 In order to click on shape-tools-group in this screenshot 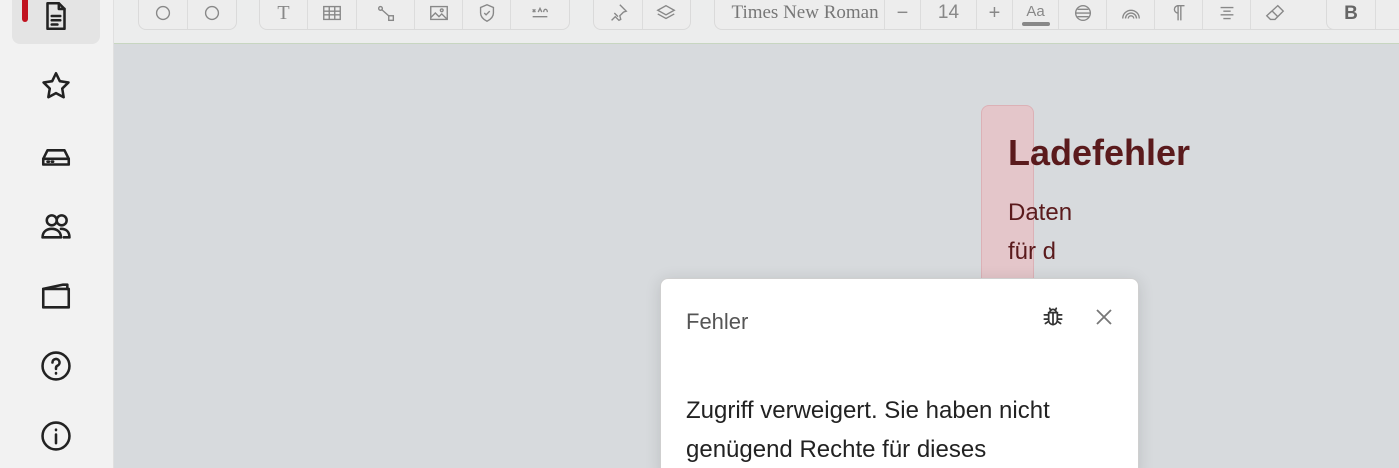, I will do `click(187, 15)`.